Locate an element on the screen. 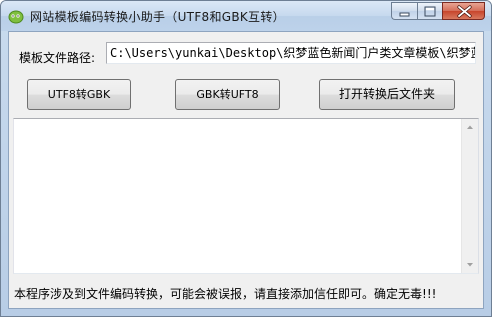 Image resolution: width=492 pixels, height=317 pixels. title-bar: 网站模板编码转换小助手（UTF8和GBK互转） is located at coordinates (246, 16).